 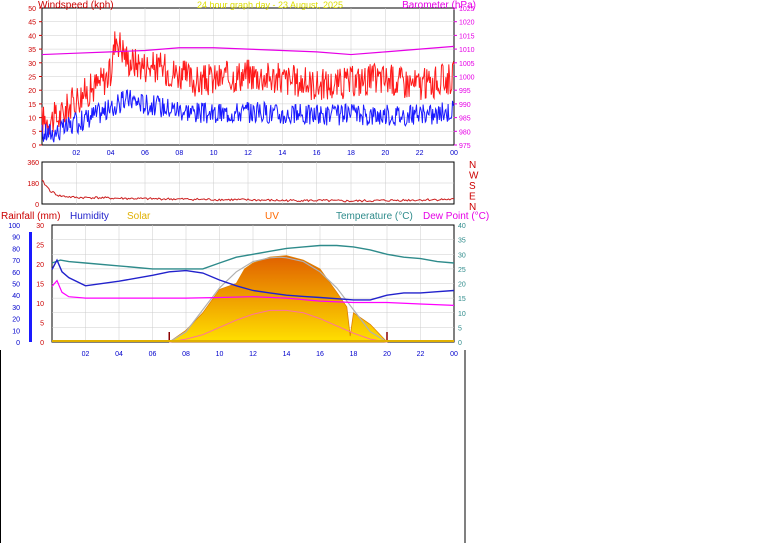 I want to click on climate-x-tick-label: 00, so click(x=454, y=354).